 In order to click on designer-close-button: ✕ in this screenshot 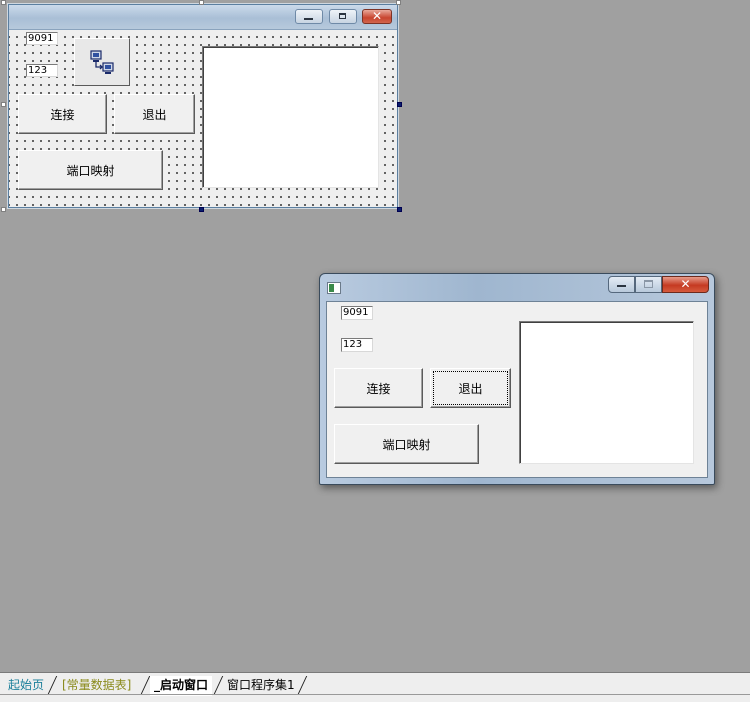, I will do `click(377, 16)`.